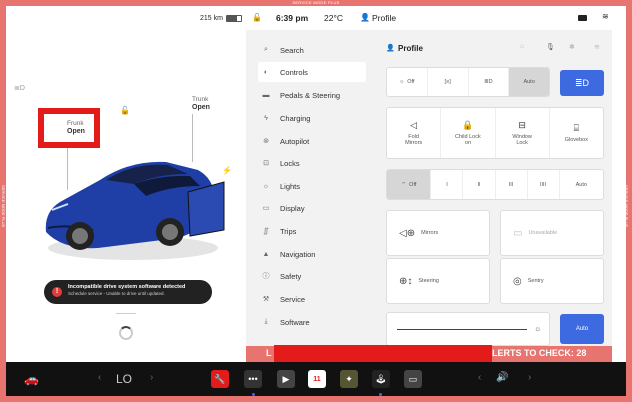  I want to click on temp-down-chevron-icon: ‹, so click(99, 377).